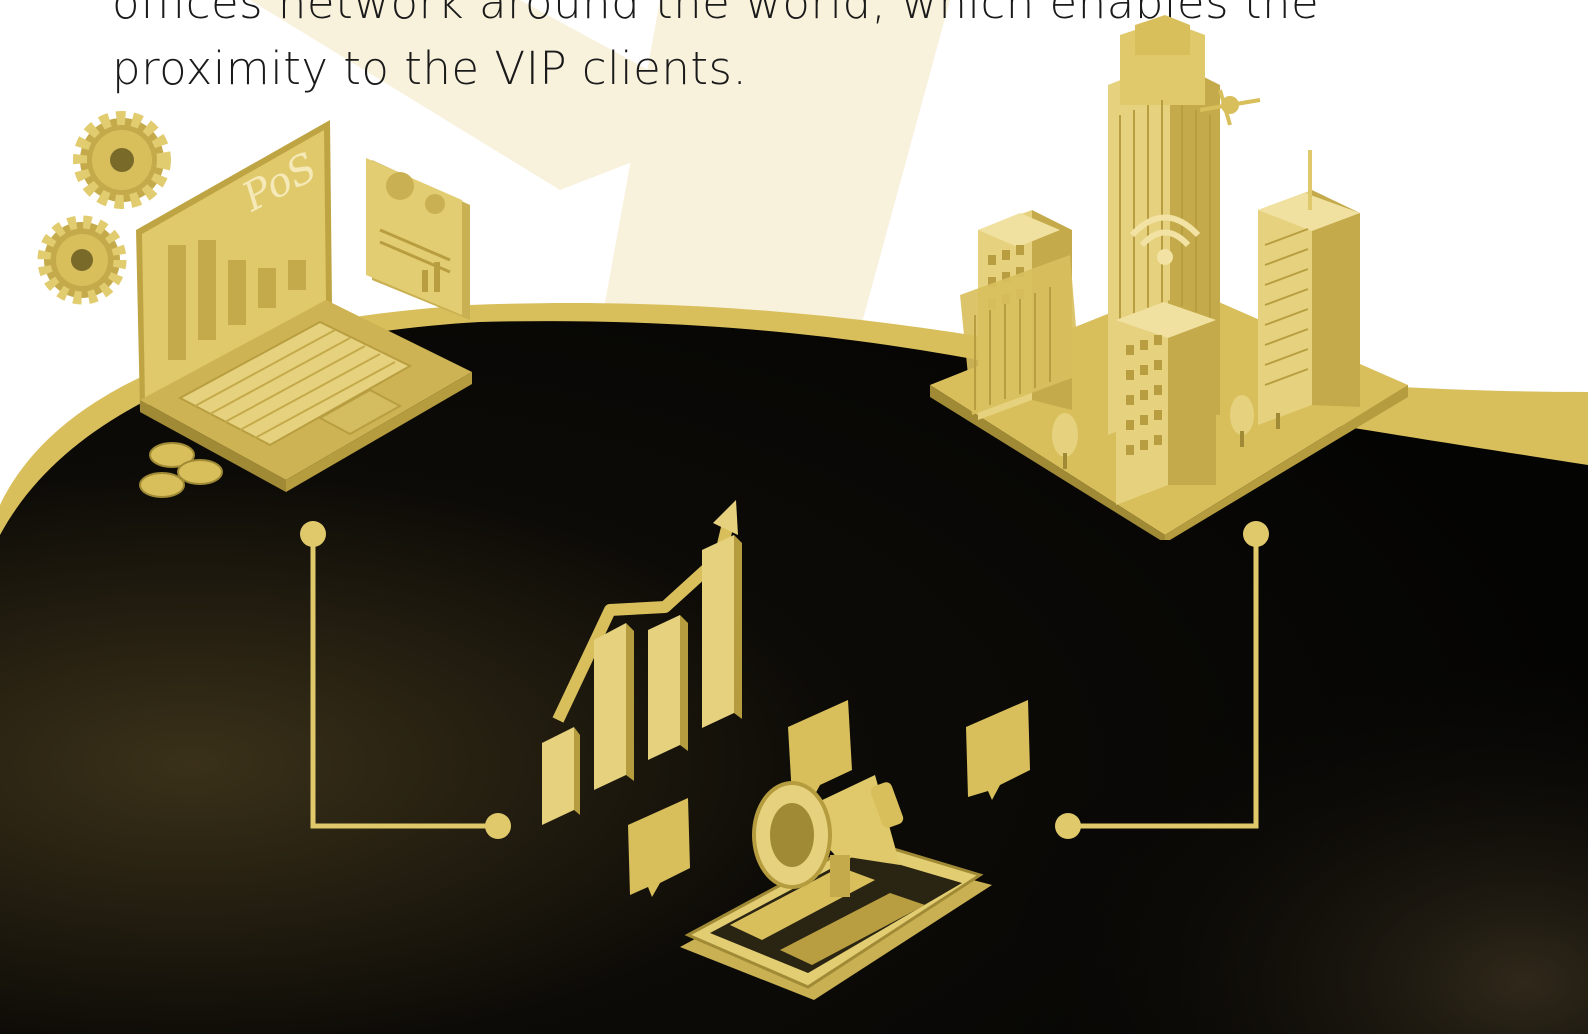 This screenshot has height=1034, width=1588. Describe the element at coordinates (181, 470) in the screenshot. I see `coin-icon` at that location.